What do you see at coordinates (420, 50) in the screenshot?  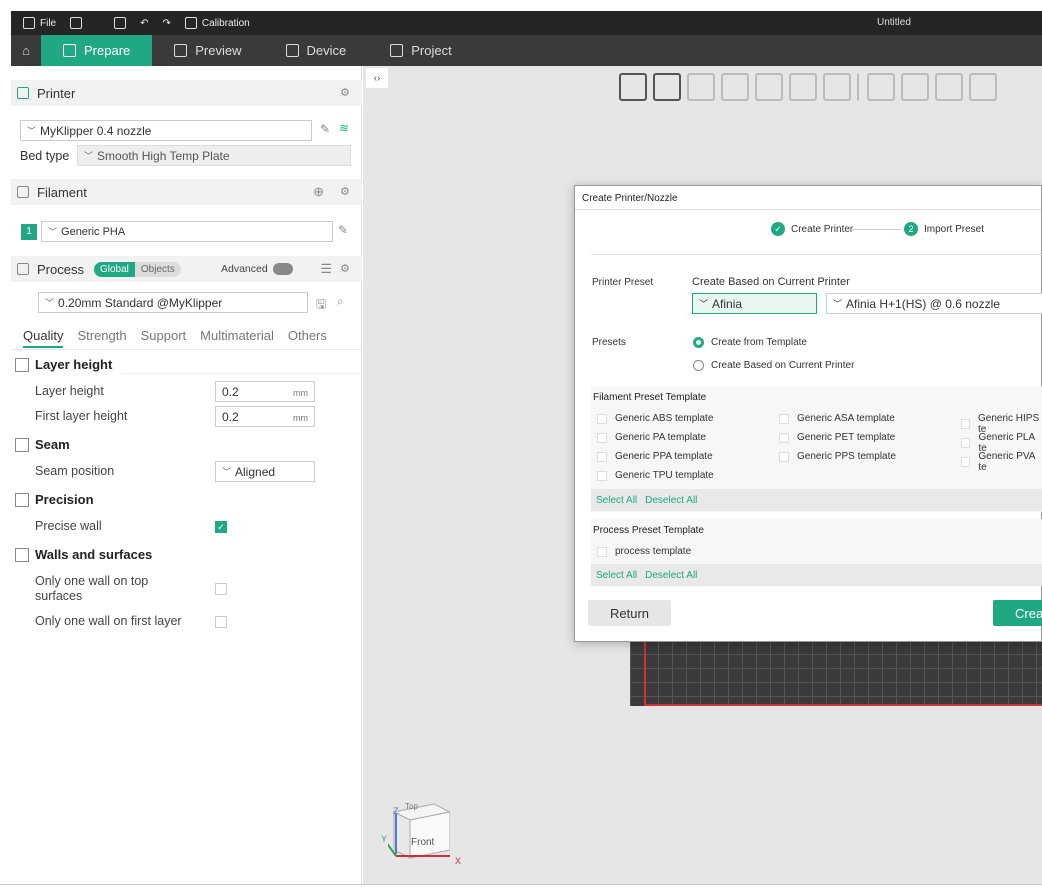 I see `tab-project: Project` at bounding box center [420, 50].